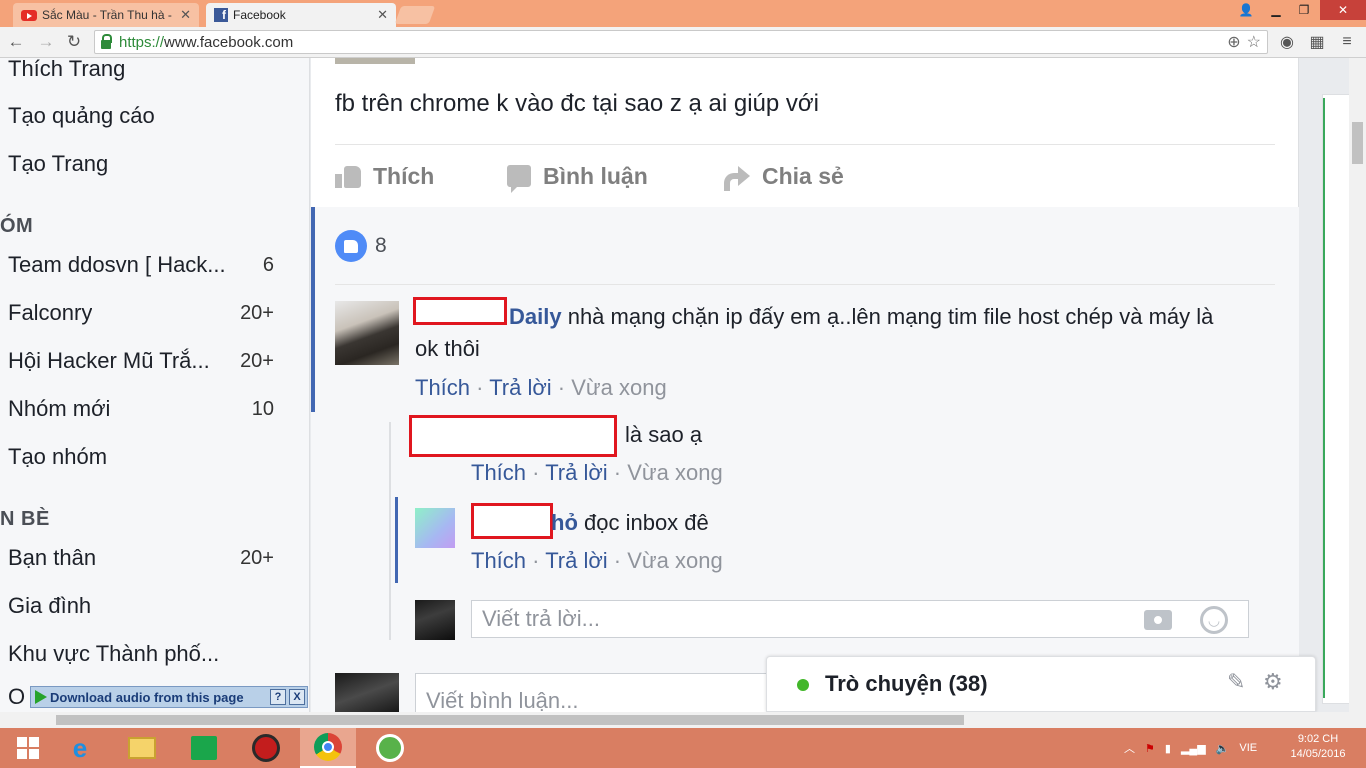 The height and width of the screenshot is (768, 1366). Describe the element at coordinates (328, 748) in the screenshot. I see `chrome-icon` at that location.